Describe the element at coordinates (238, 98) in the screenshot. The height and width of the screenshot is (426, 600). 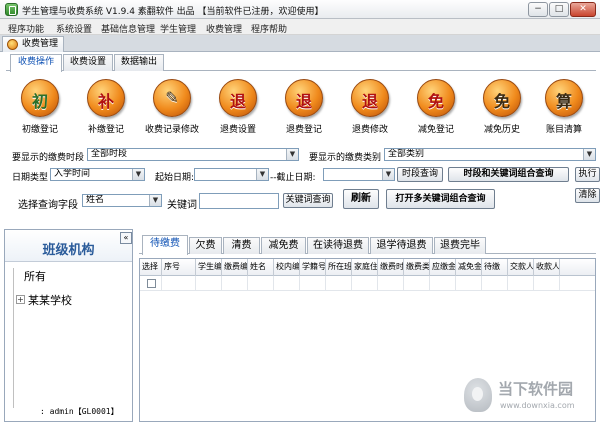
I see `refund-settings-icon: 退` at that location.